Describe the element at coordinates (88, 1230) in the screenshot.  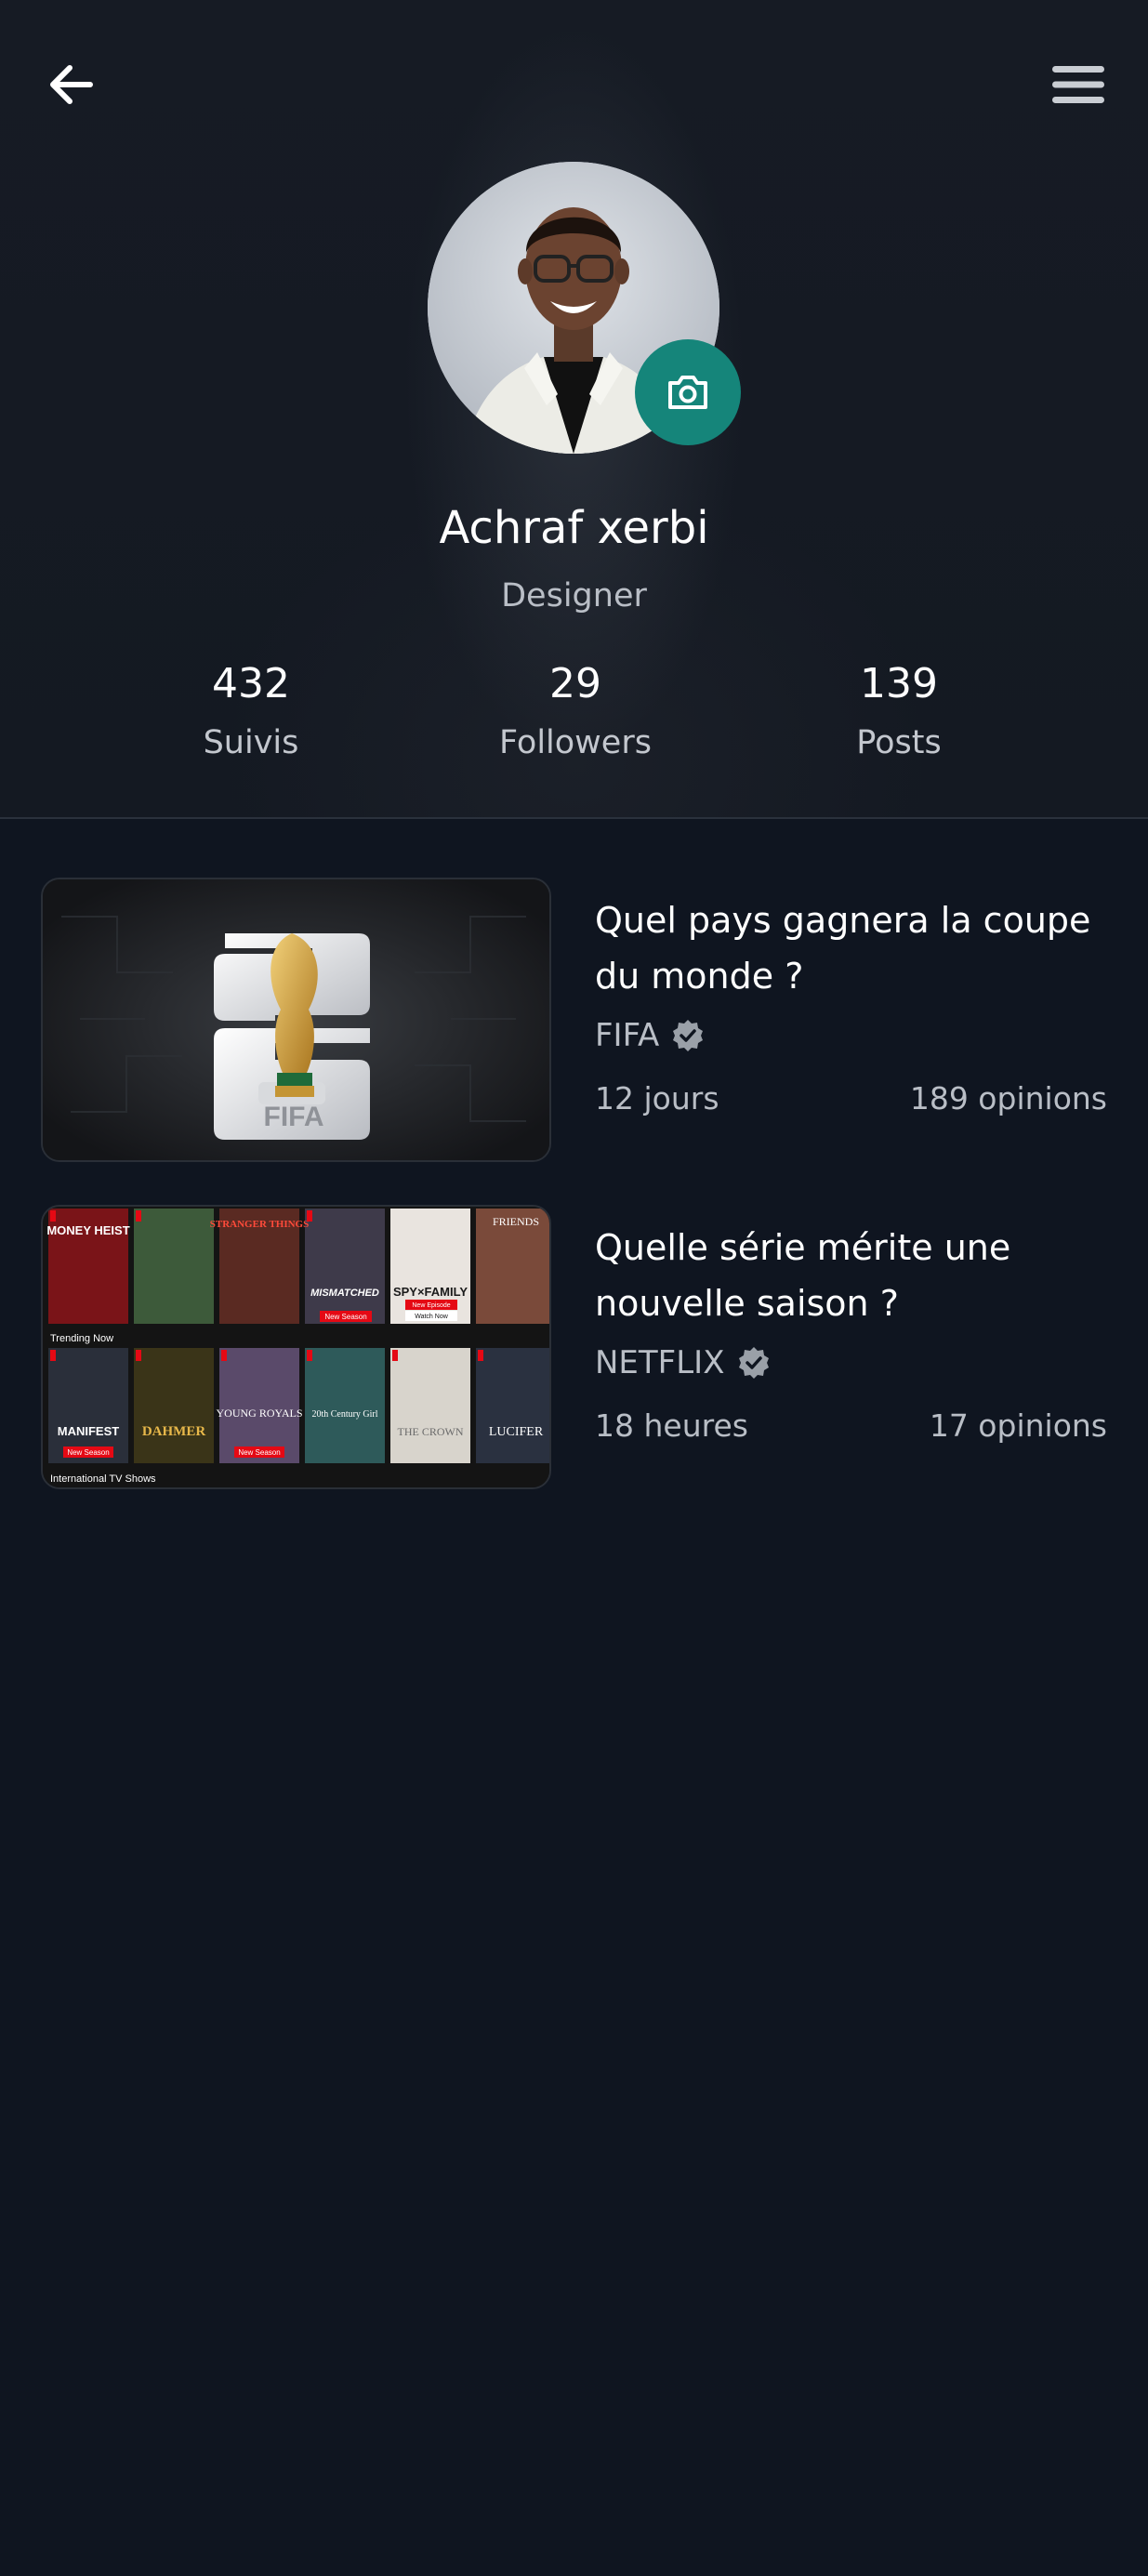
I see `poster-title: MONEY HEIST` at that location.